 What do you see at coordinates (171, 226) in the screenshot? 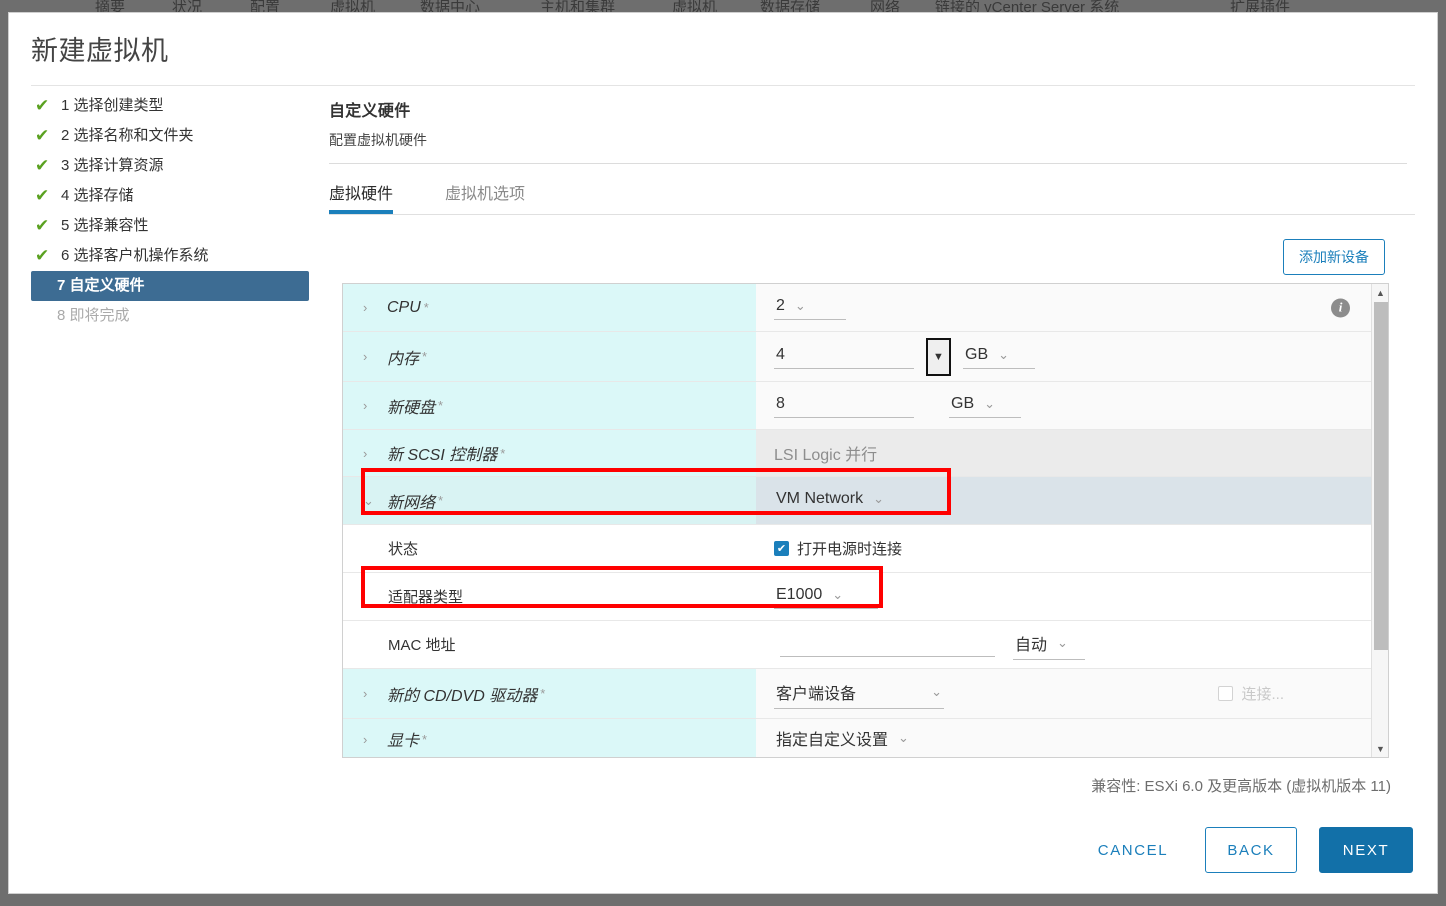
I see `step-5: ✔ 5 选择兼容性` at bounding box center [171, 226].